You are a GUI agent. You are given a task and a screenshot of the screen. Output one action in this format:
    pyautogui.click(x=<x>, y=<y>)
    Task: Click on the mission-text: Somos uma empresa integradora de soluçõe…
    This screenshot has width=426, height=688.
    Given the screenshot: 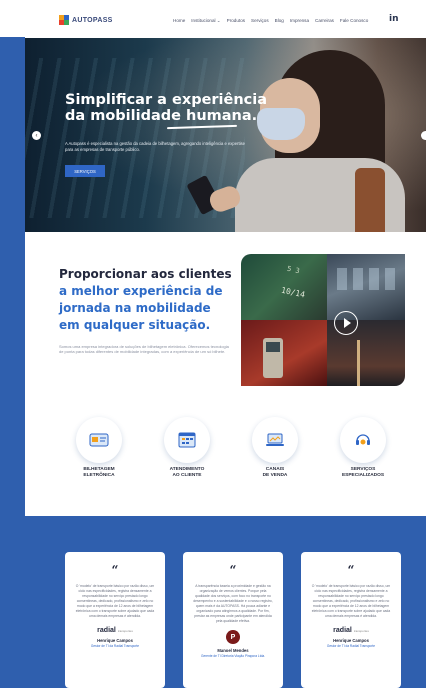 What is the action you would take?
    pyautogui.click(x=144, y=349)
    